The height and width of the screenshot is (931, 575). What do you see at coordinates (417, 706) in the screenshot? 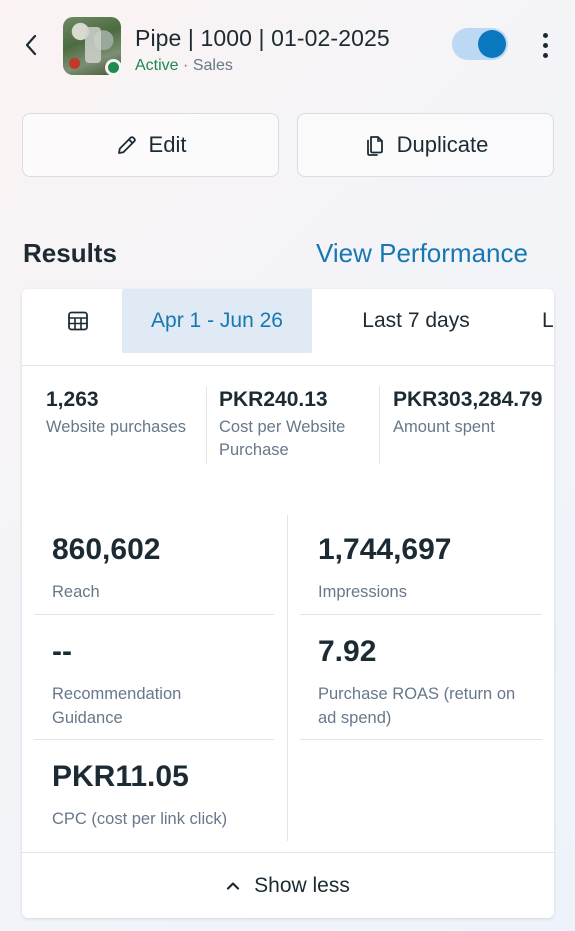
I see `metric-label: Purchase ROAS (return on ad spend)` at bounding box center [417, 706].